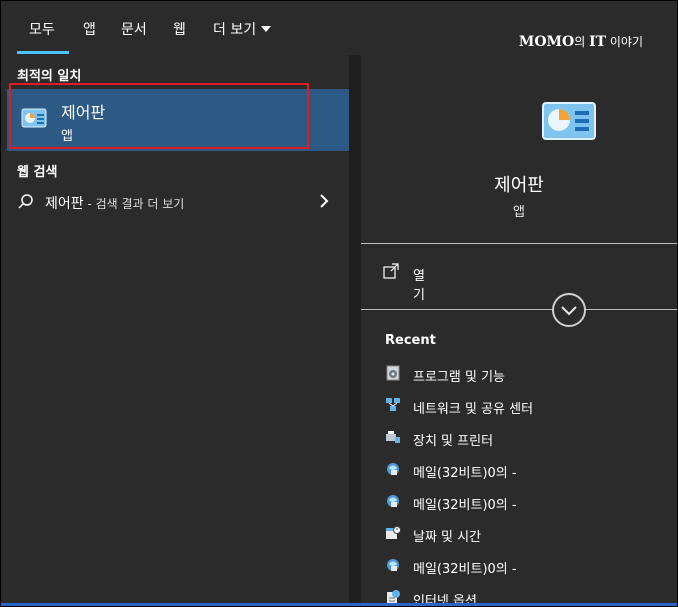 The width and height of the screenshot is (678, 607). I want to click on open-label: 열기, so click(419, 286).